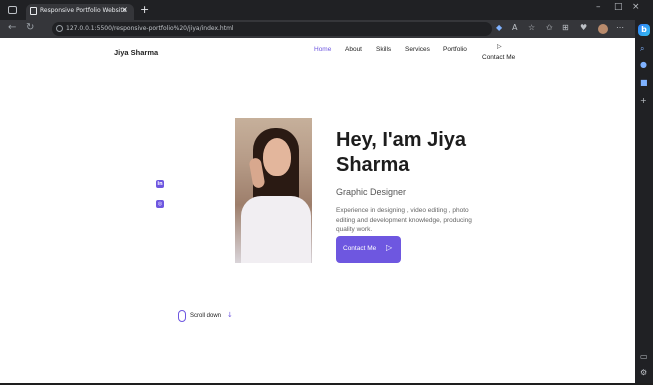 This screenshot has width=653, height=385. Describe the element at coordinates (549, 27) in the screenshot. I see `favorites-icon: ✩` at that location.